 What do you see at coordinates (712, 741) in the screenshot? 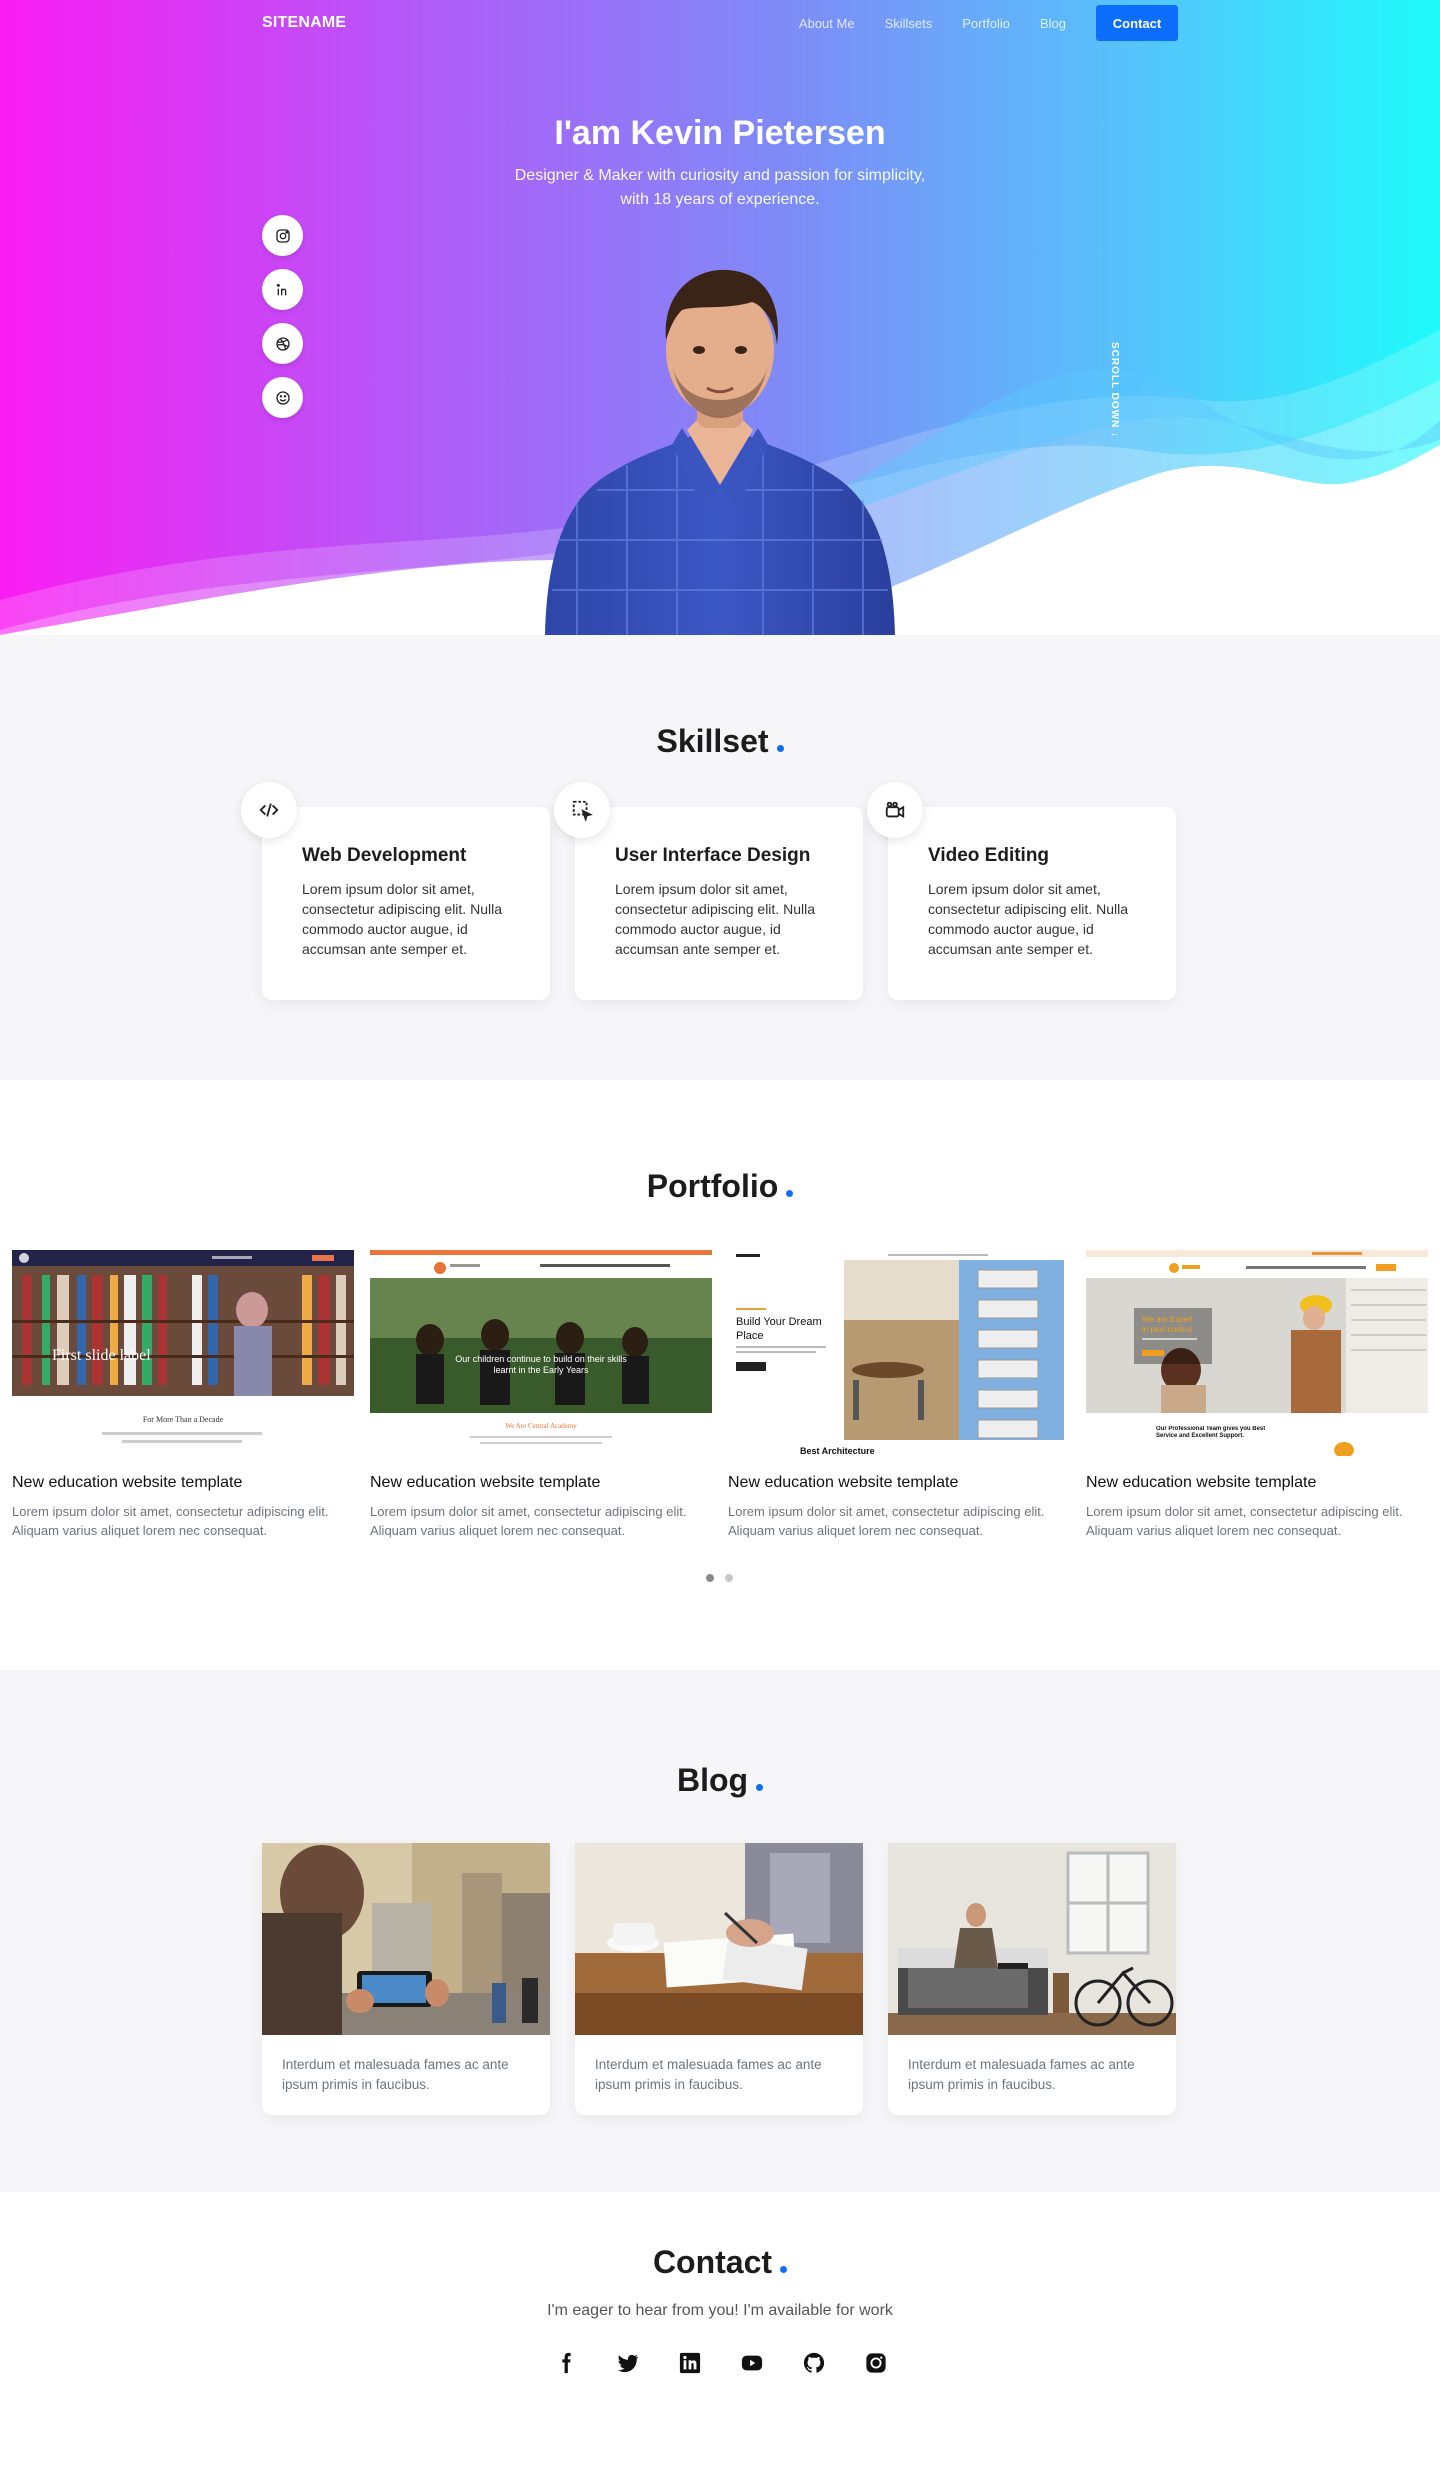
I see `skillset-title-text: Skillset` at bounding box center [712, 741].